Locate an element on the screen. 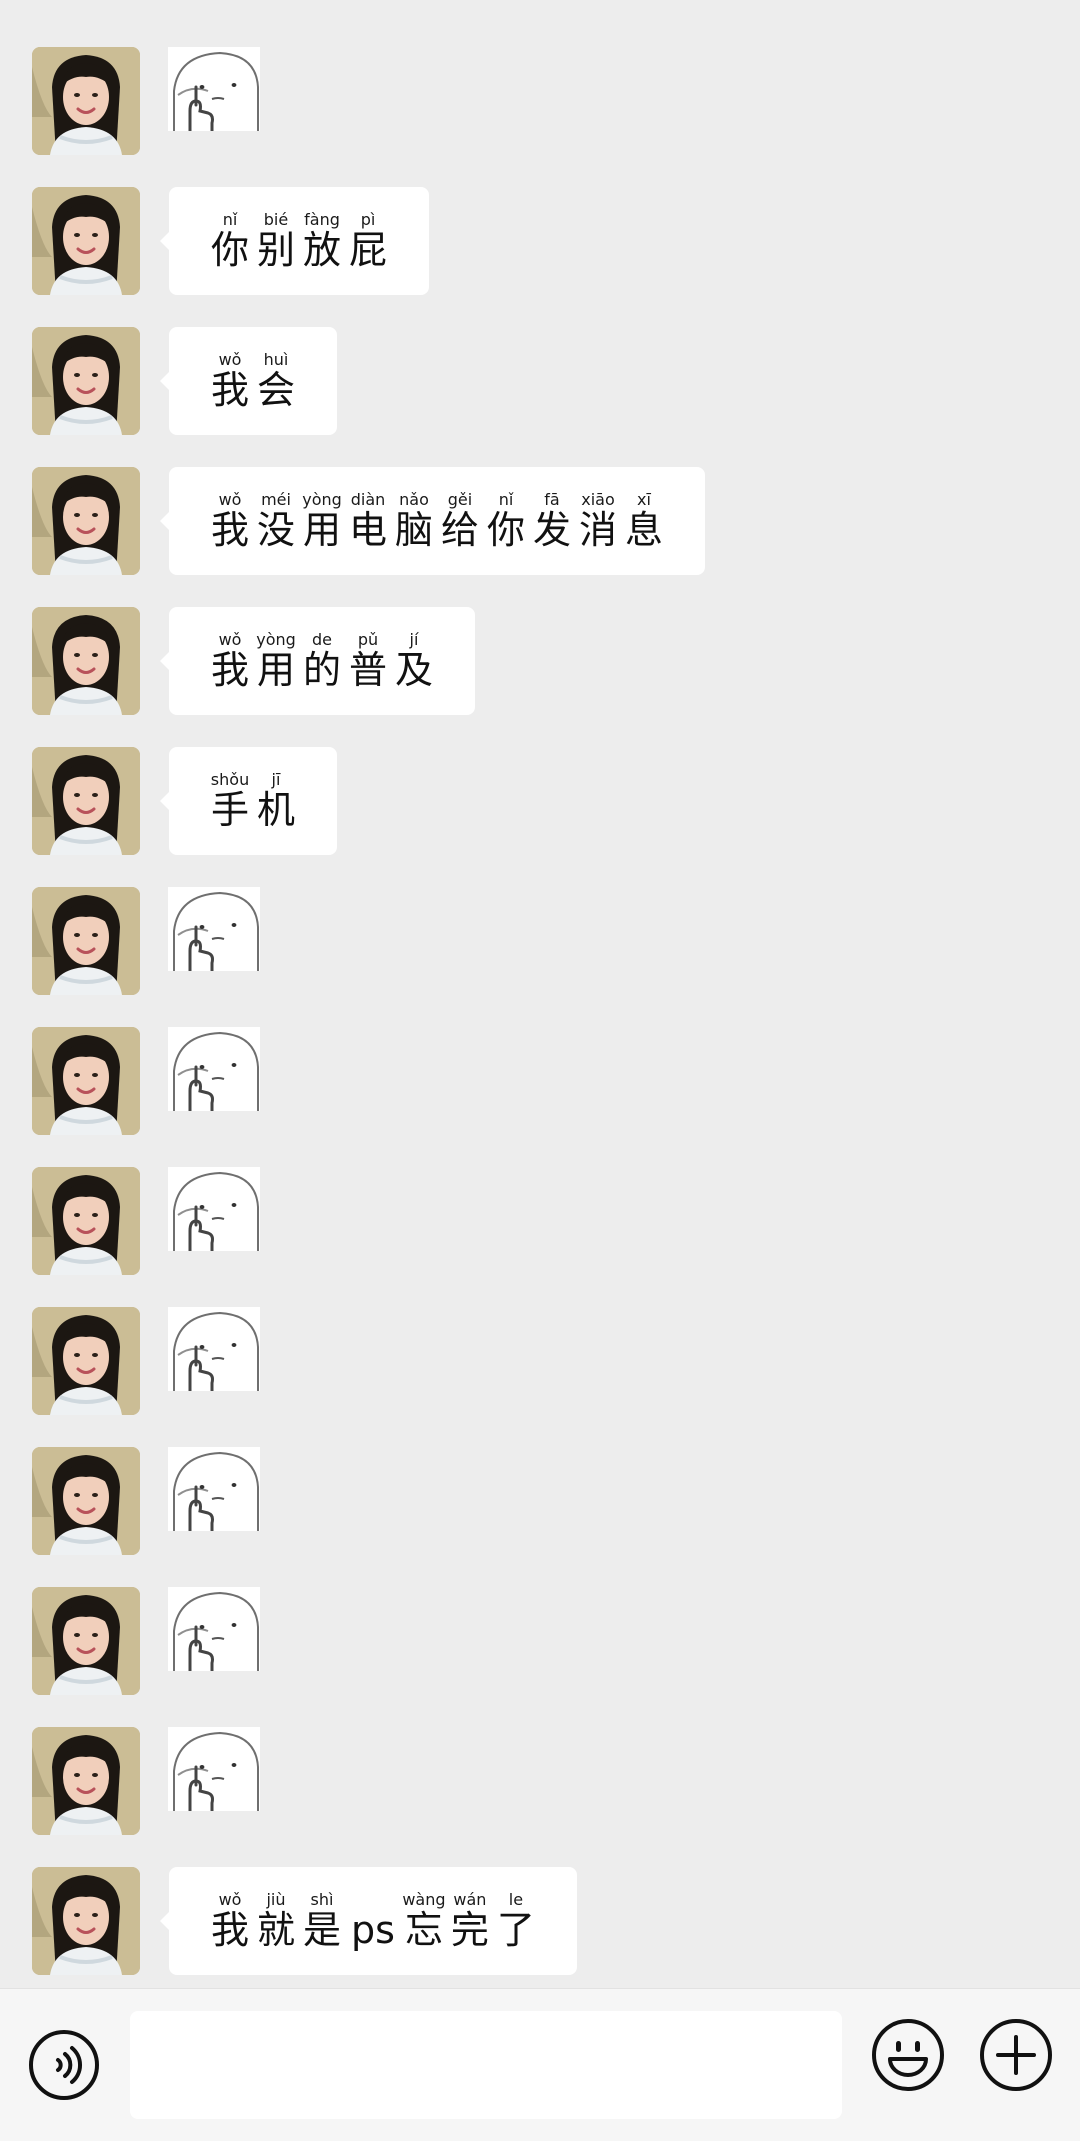 Image resolution: width=1080 pixels, height=2141 pixels. message-bubble: wǒ 我 huì 会 is located at coordinates (248, 381).